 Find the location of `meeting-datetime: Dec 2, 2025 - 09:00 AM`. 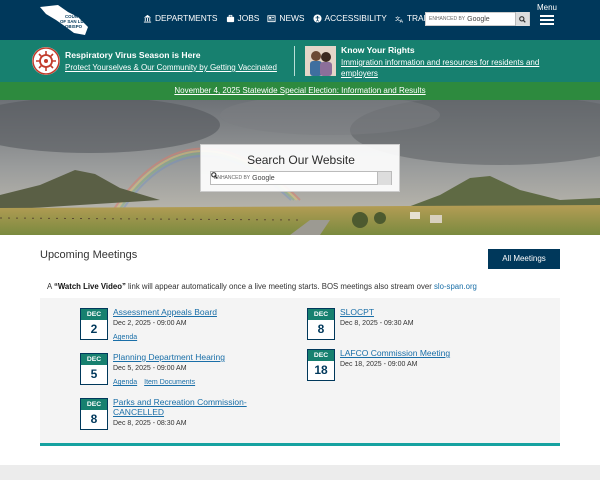

meeting-datetime: Dec 2, 2025 - 09:00 AM is located at coordinates (150, 323).